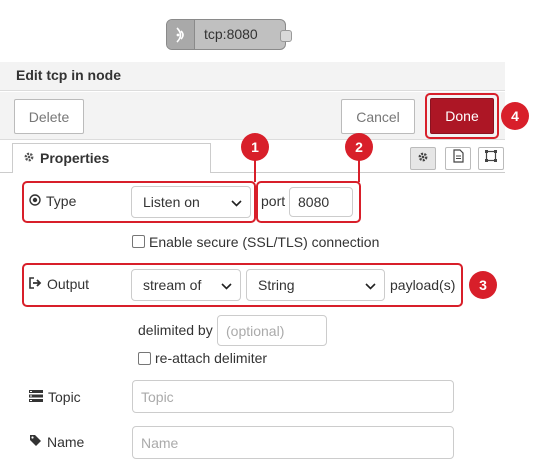 The image size is (537, 466). Describe the element at coordinates (160, 442) in the screenshot. I see `name-placeholder: Name` at that location.